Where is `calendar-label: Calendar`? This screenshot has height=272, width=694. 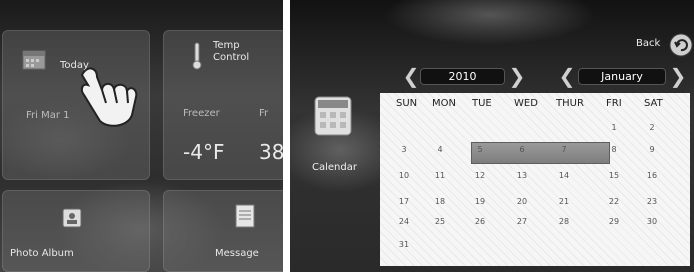 calendar-label: Calendar is located at coordinates (334, 167).